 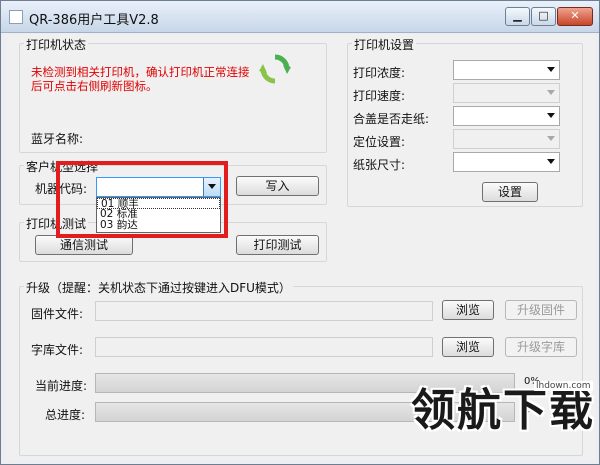 What do you see at coordinates (506, 139) in the screenshot?
I see `position-combobox` at bounding box center [506, 139].